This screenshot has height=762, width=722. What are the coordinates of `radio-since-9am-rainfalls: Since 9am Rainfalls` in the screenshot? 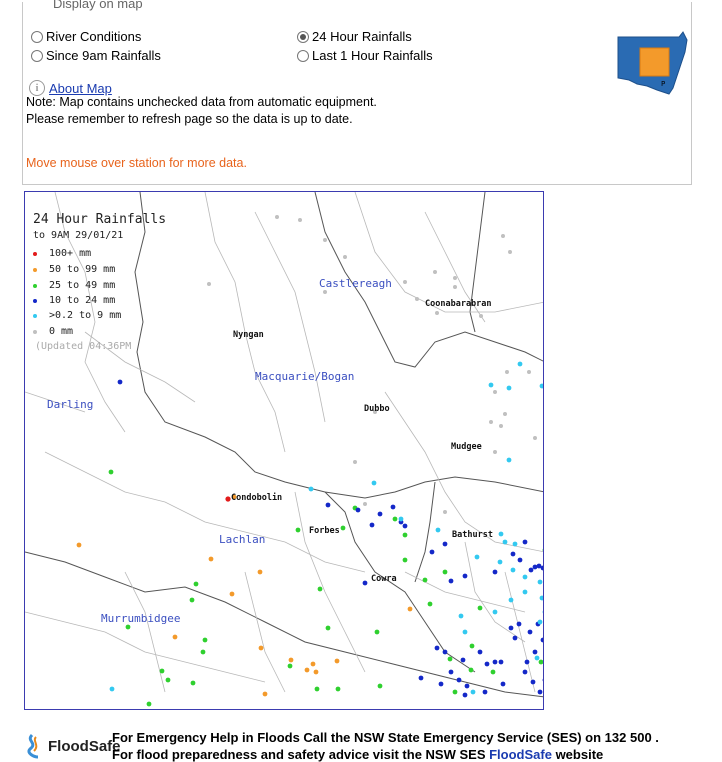 It's located at (96, 55).